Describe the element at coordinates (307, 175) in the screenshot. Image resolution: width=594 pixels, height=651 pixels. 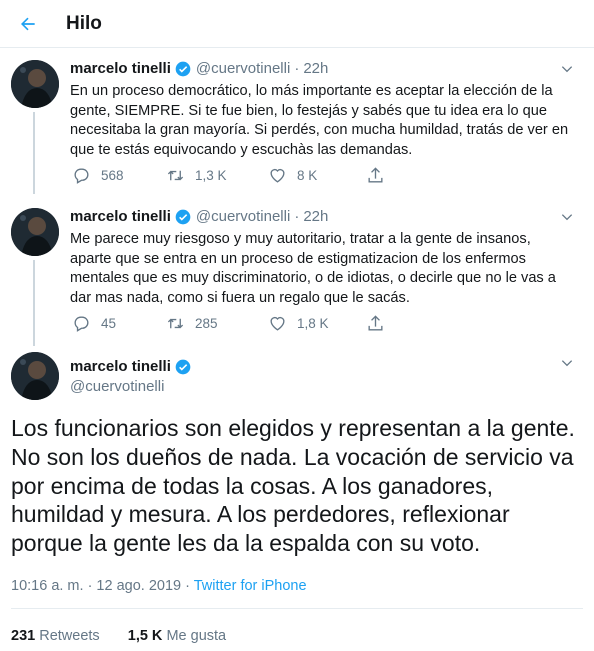
I see `like-count: 8 K` at that location.